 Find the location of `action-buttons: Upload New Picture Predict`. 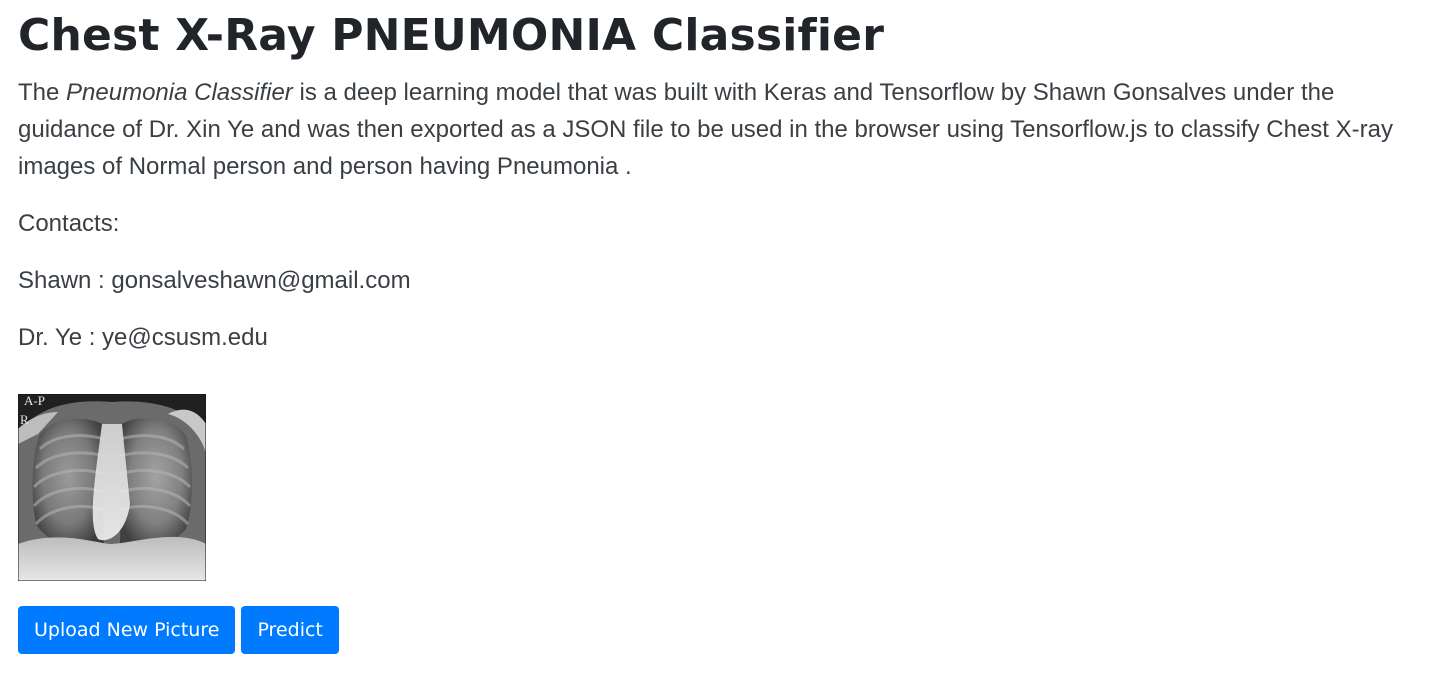

action-buttons: Upload New Picture Predict is located at coordinates (718, 630).